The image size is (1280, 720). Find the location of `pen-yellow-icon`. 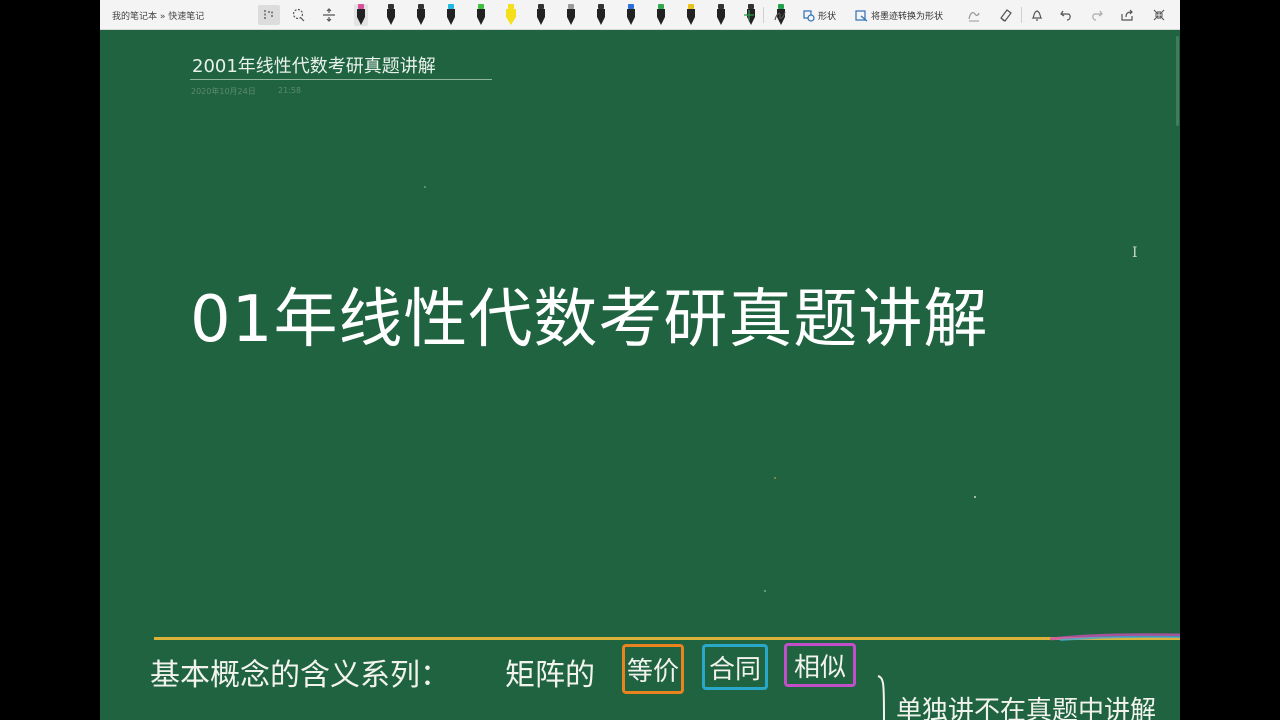

pen-yellow-icon is located at coordinates (511, 15).